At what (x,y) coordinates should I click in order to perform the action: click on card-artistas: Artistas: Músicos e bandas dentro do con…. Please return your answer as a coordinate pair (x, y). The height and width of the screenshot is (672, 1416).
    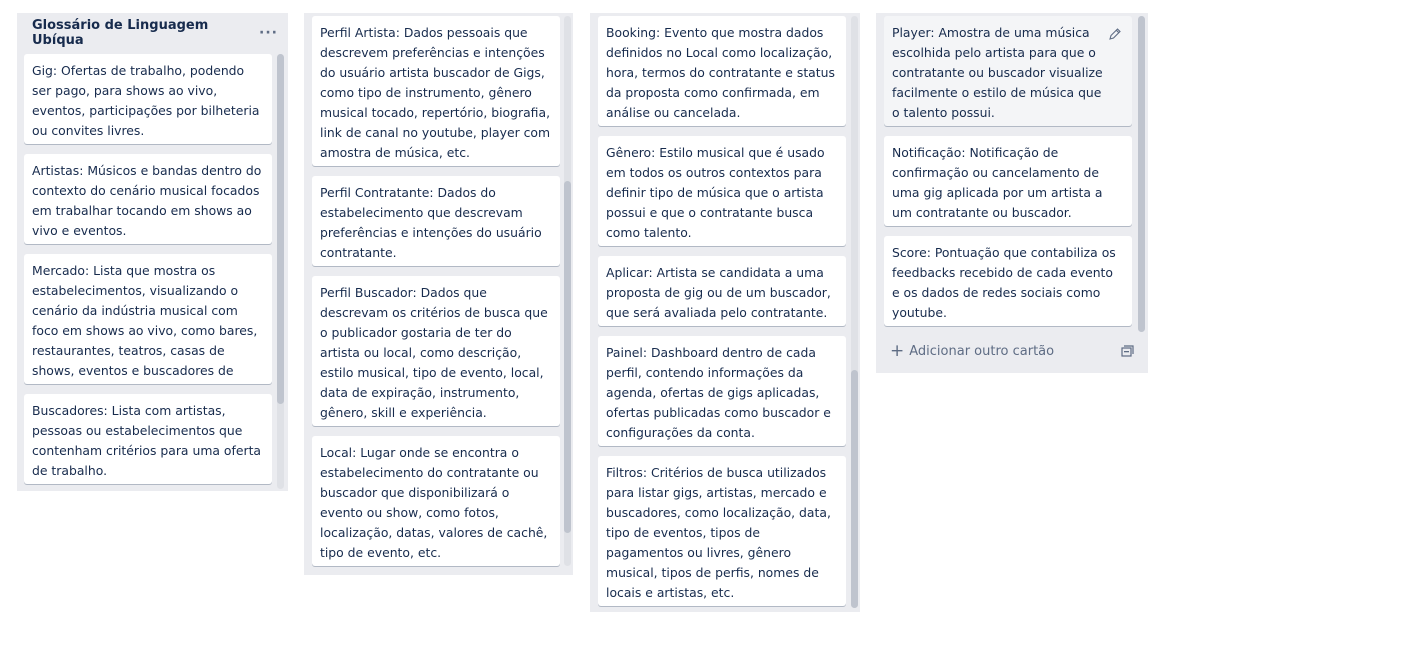
    Looking at the image, I should click on (148, 199).